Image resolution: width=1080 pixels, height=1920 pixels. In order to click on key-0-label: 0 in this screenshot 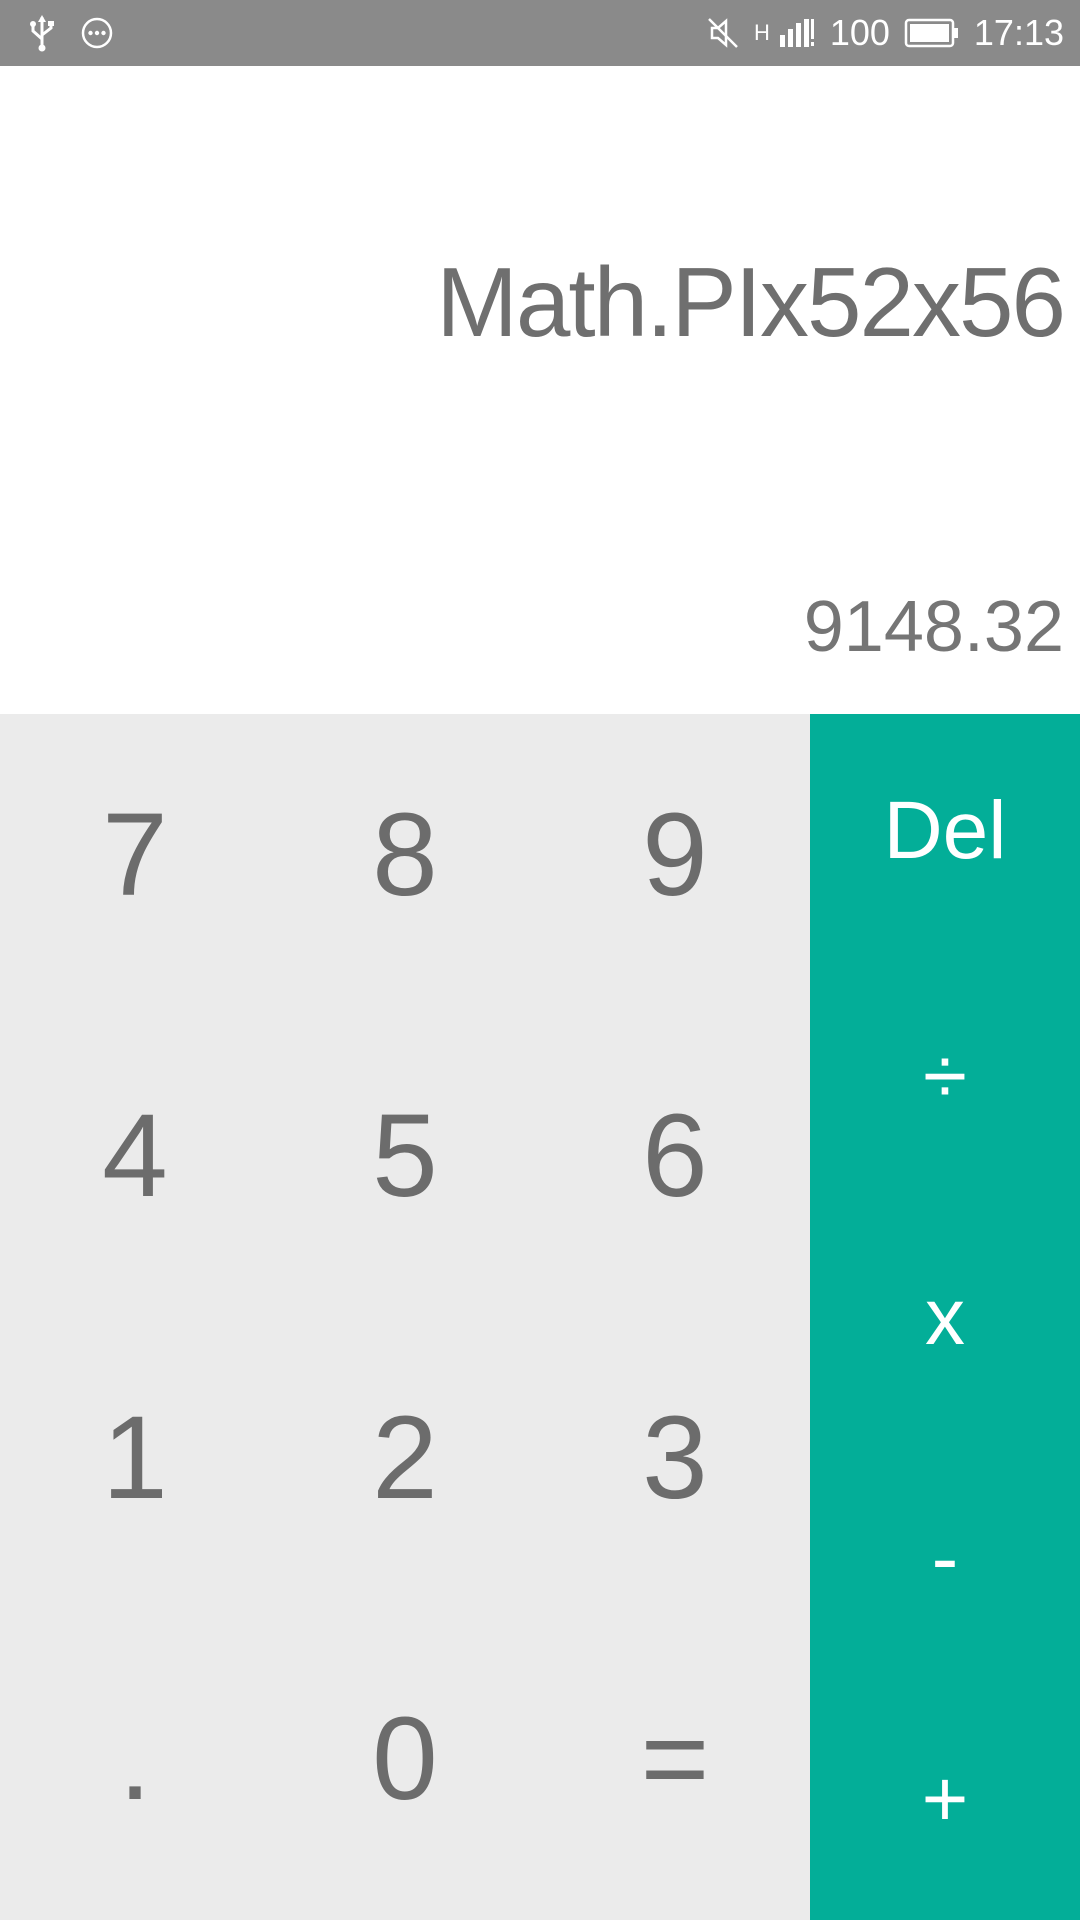, I will do `click(405, 1759)`.